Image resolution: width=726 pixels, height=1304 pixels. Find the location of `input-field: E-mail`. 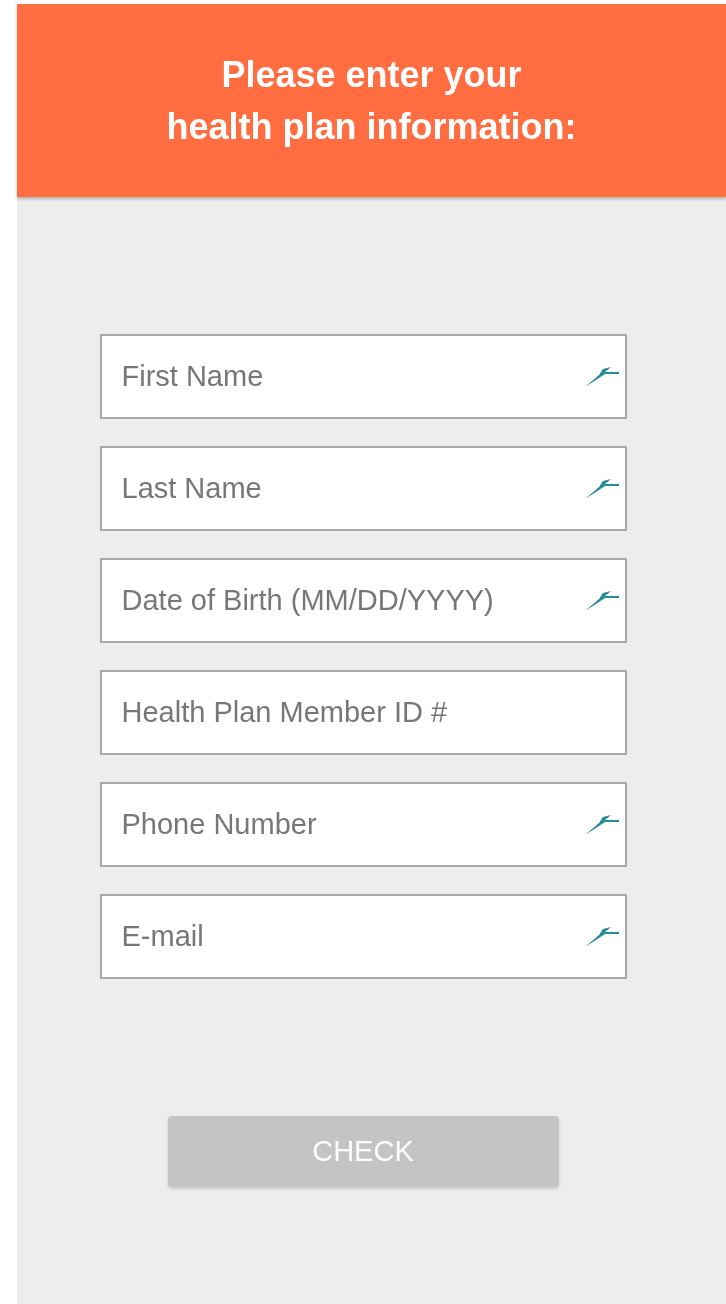

input-field: E-mail is located at coordinates (363, 936).